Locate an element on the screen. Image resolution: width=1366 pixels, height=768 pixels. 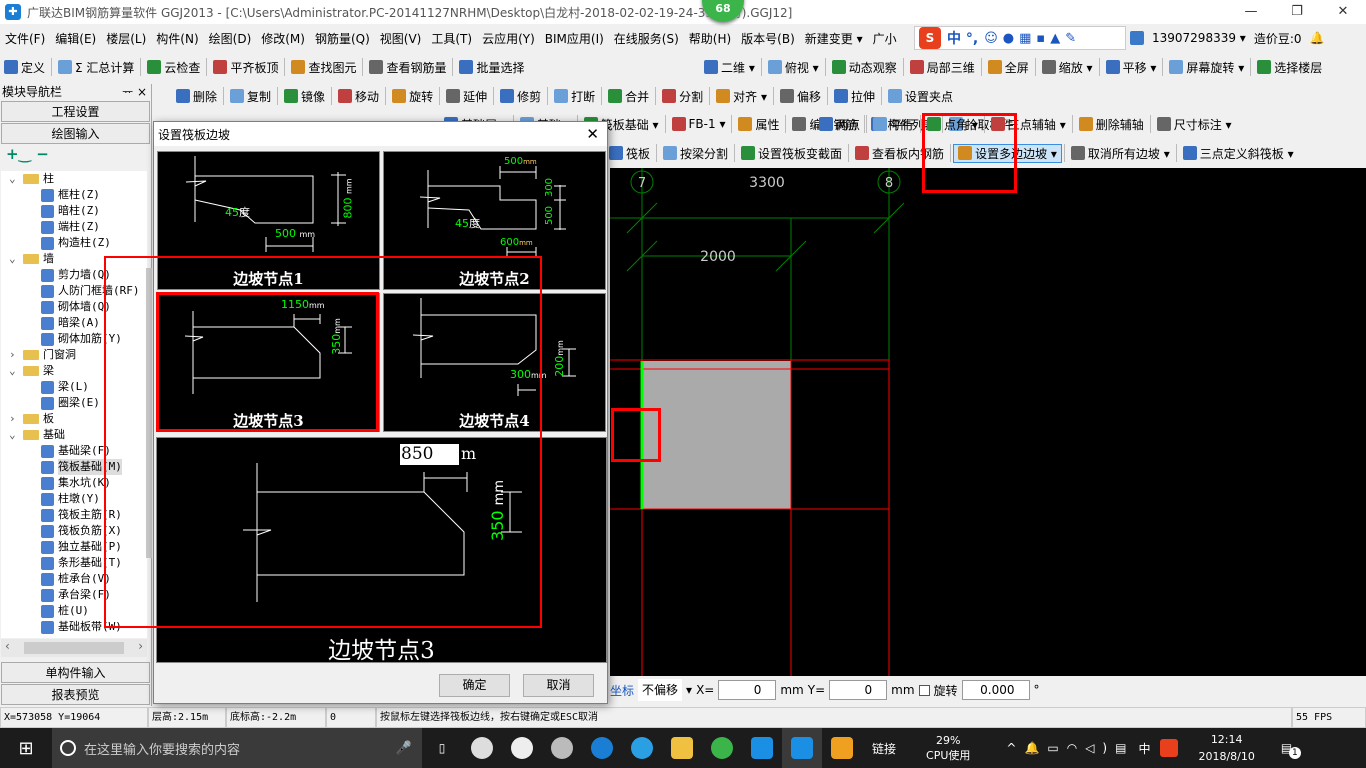
ime-lang: 中 is located at coordinates (1144, 748).